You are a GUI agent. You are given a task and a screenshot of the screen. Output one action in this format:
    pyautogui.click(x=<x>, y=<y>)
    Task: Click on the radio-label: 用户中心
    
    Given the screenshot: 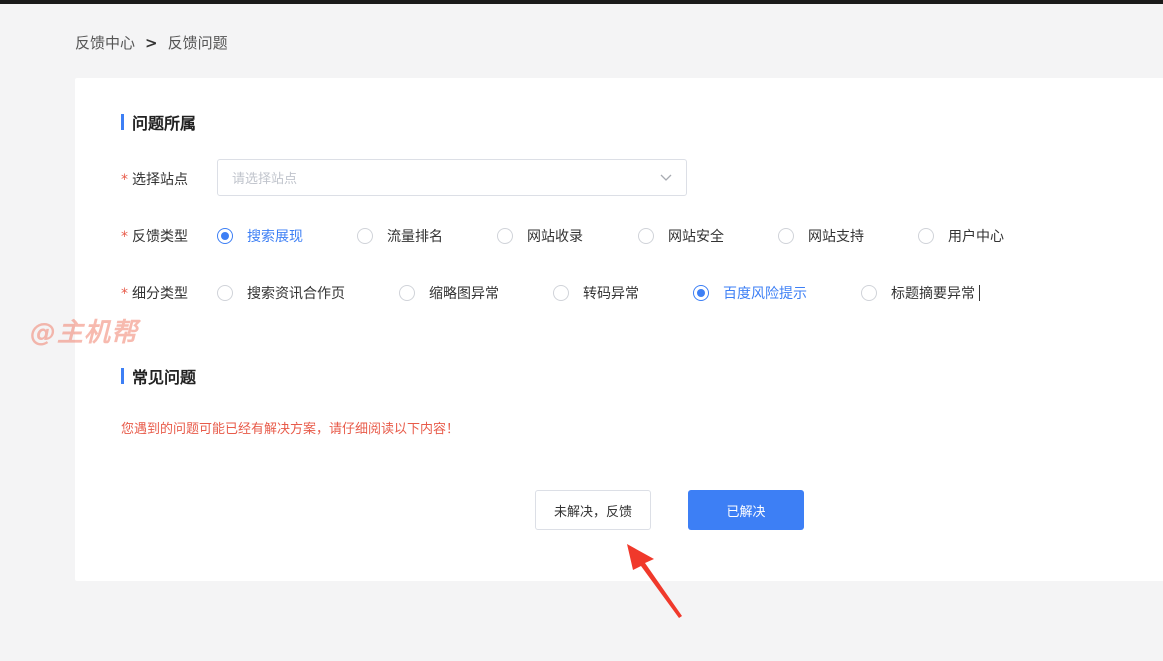 What is the action you would take?
    pyautogui.click(x=976, y=237)
    